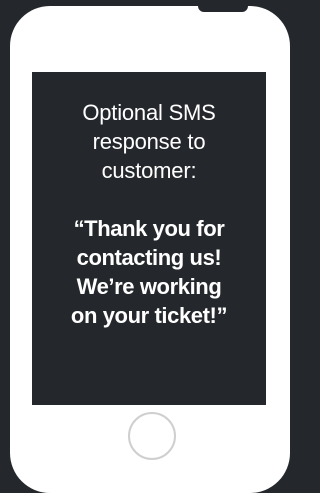 This screenshot has height=493, width=320. Describe the element at coordinates (223, 6) in the screenshot. I see `phone-notch` at that location.